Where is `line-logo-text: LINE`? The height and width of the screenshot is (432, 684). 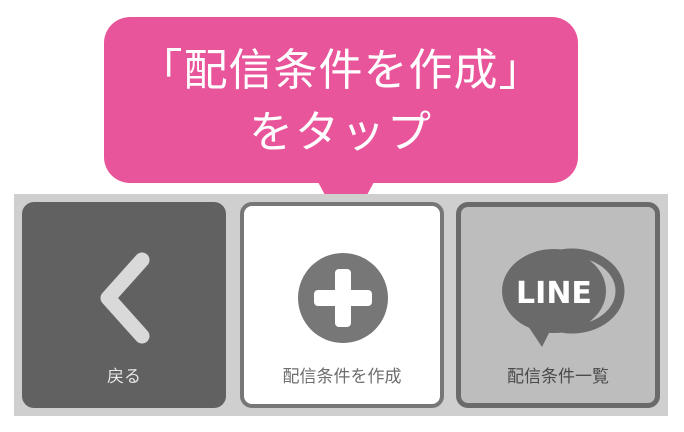
line-logo-text: LINE is located at coordinates (554, 293).